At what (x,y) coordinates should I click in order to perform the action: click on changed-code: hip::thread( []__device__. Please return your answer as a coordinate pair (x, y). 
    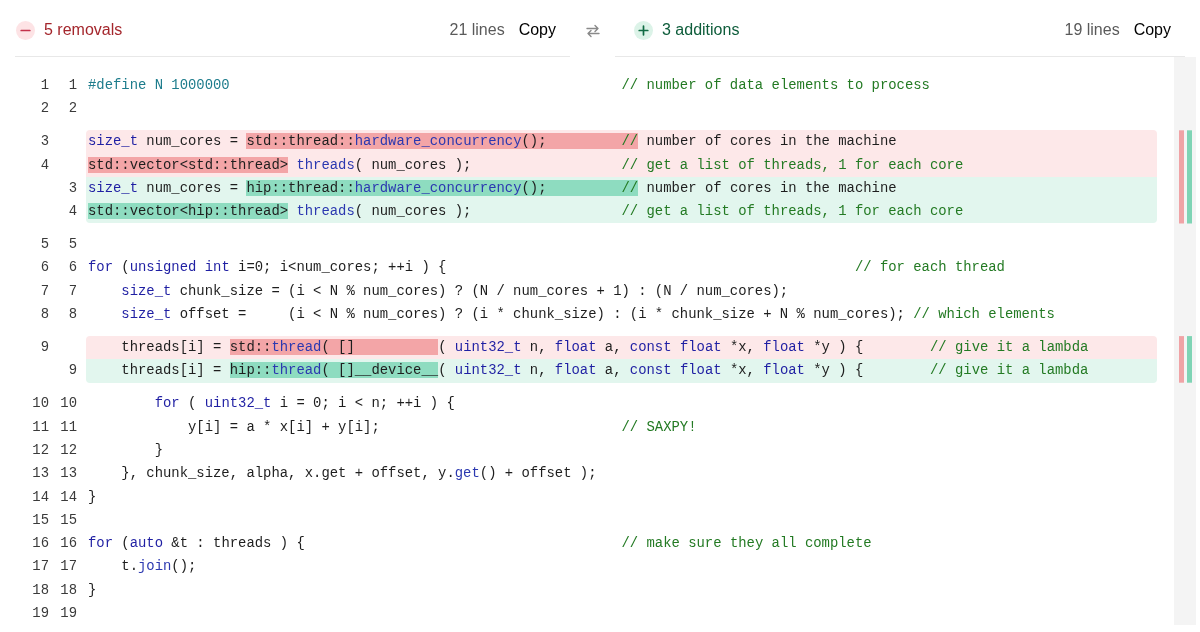
    Looking at the image, I should click on (334, 370).